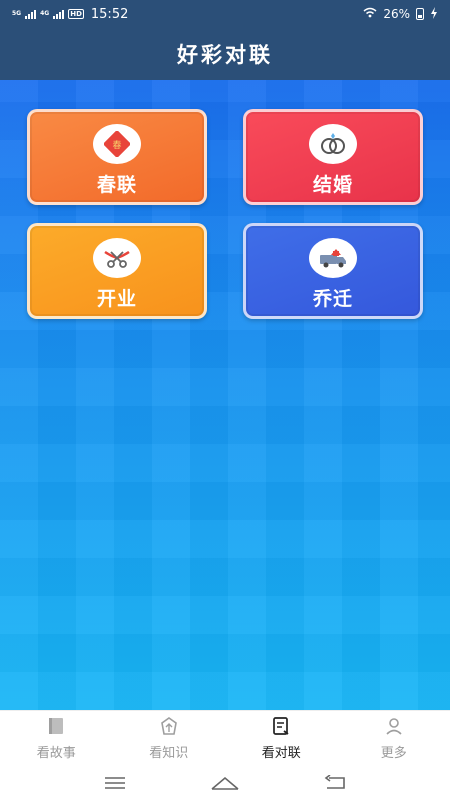 This screenshot has height=800, width=450. I want to click on tile-label: 春联, so click(116, 185).